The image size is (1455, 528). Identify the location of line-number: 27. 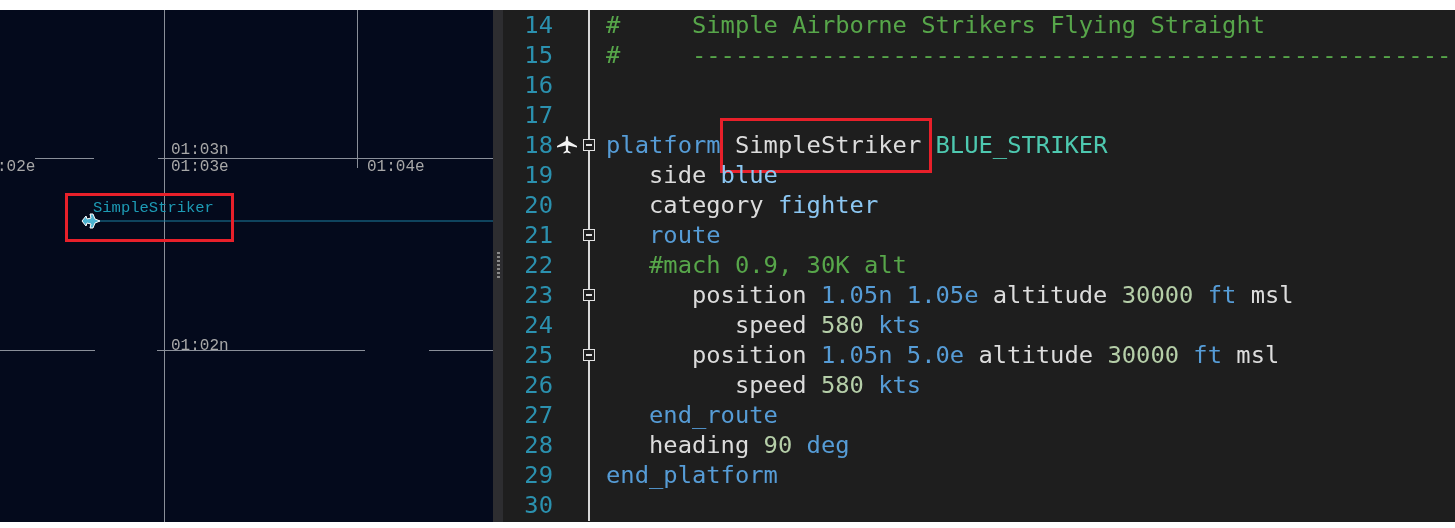
(538, 415).